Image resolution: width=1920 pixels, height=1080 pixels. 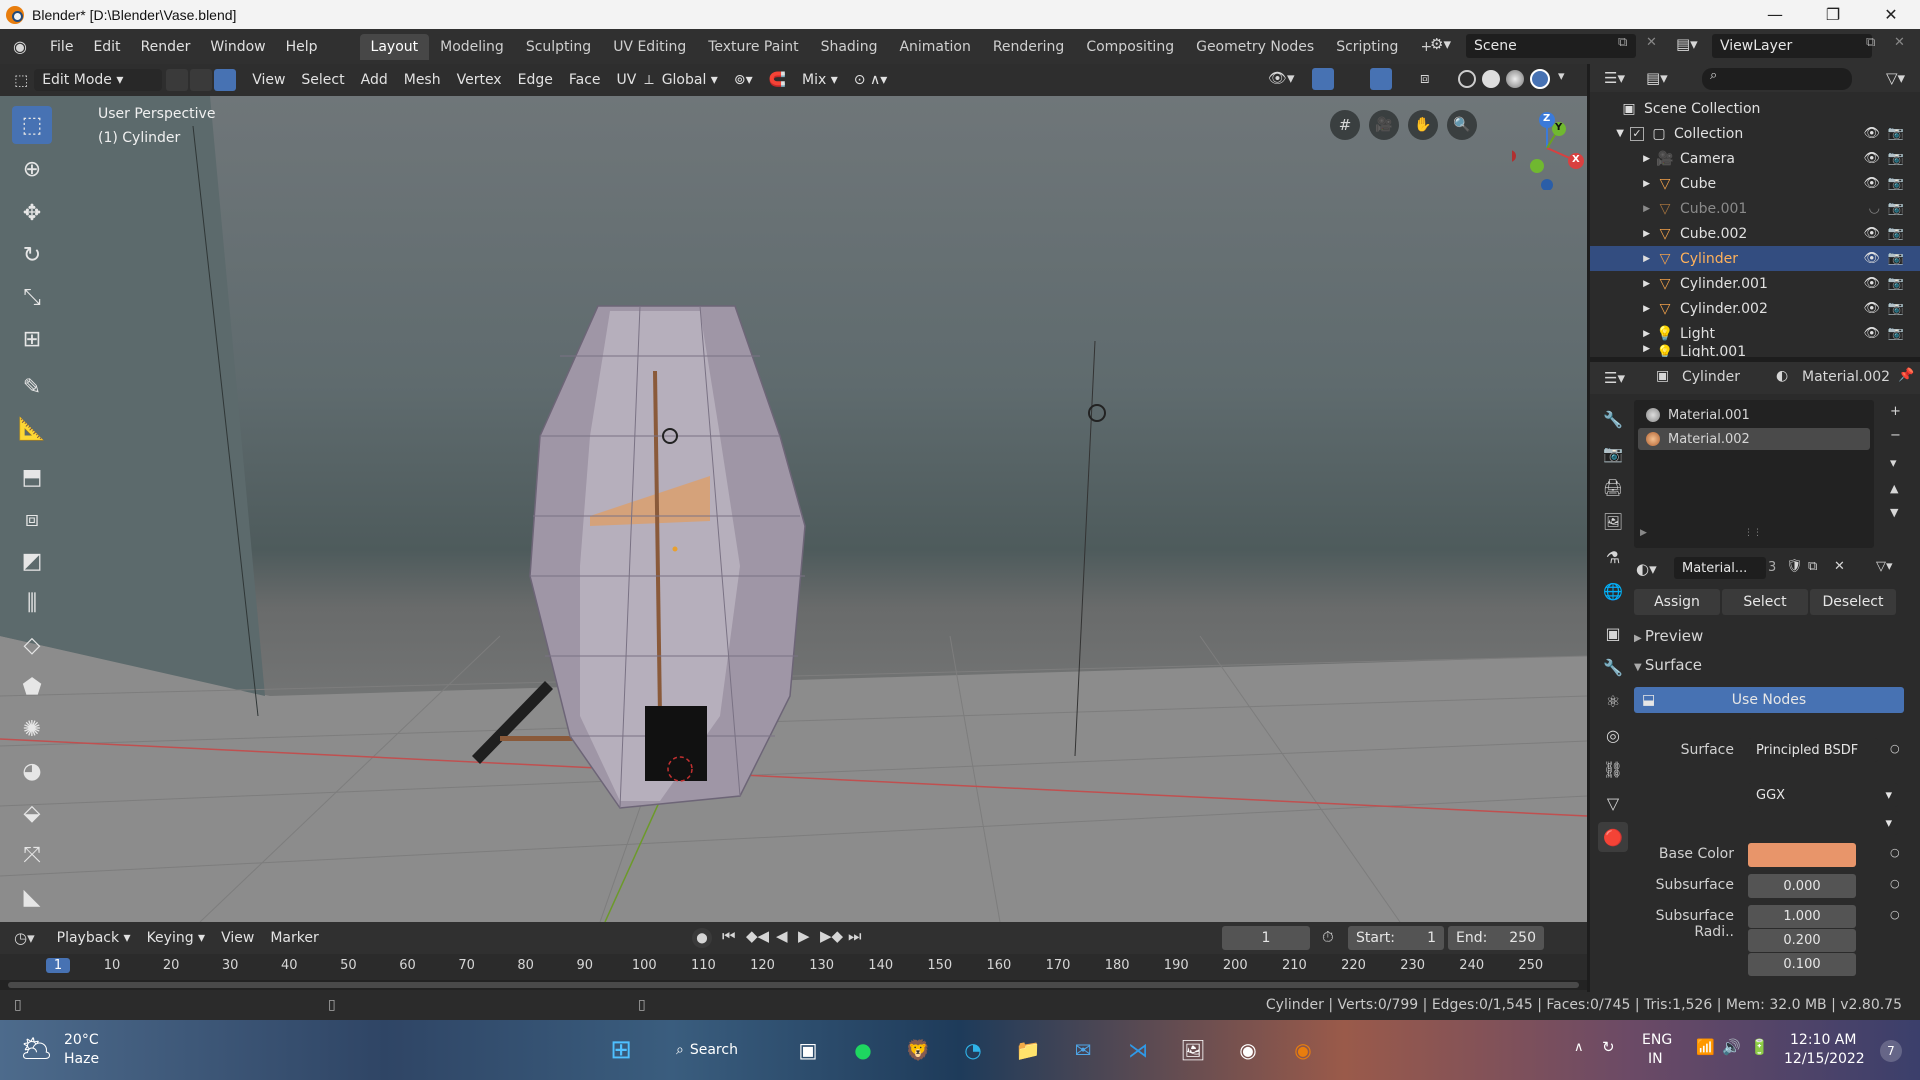 What do you see at coordinates (1637, 133) in the screenshot?
I see `checkbox-icon: ✓` at bounding box center [1637, 133].